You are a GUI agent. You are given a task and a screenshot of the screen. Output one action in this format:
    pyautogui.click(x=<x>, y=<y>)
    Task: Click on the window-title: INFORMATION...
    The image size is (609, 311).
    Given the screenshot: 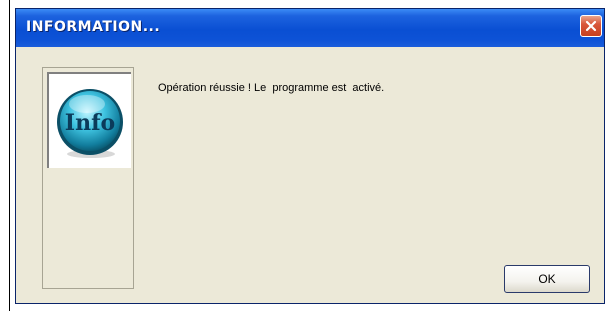 What is the action you would take?
    pyautogui.click(x=93, y=27)
    